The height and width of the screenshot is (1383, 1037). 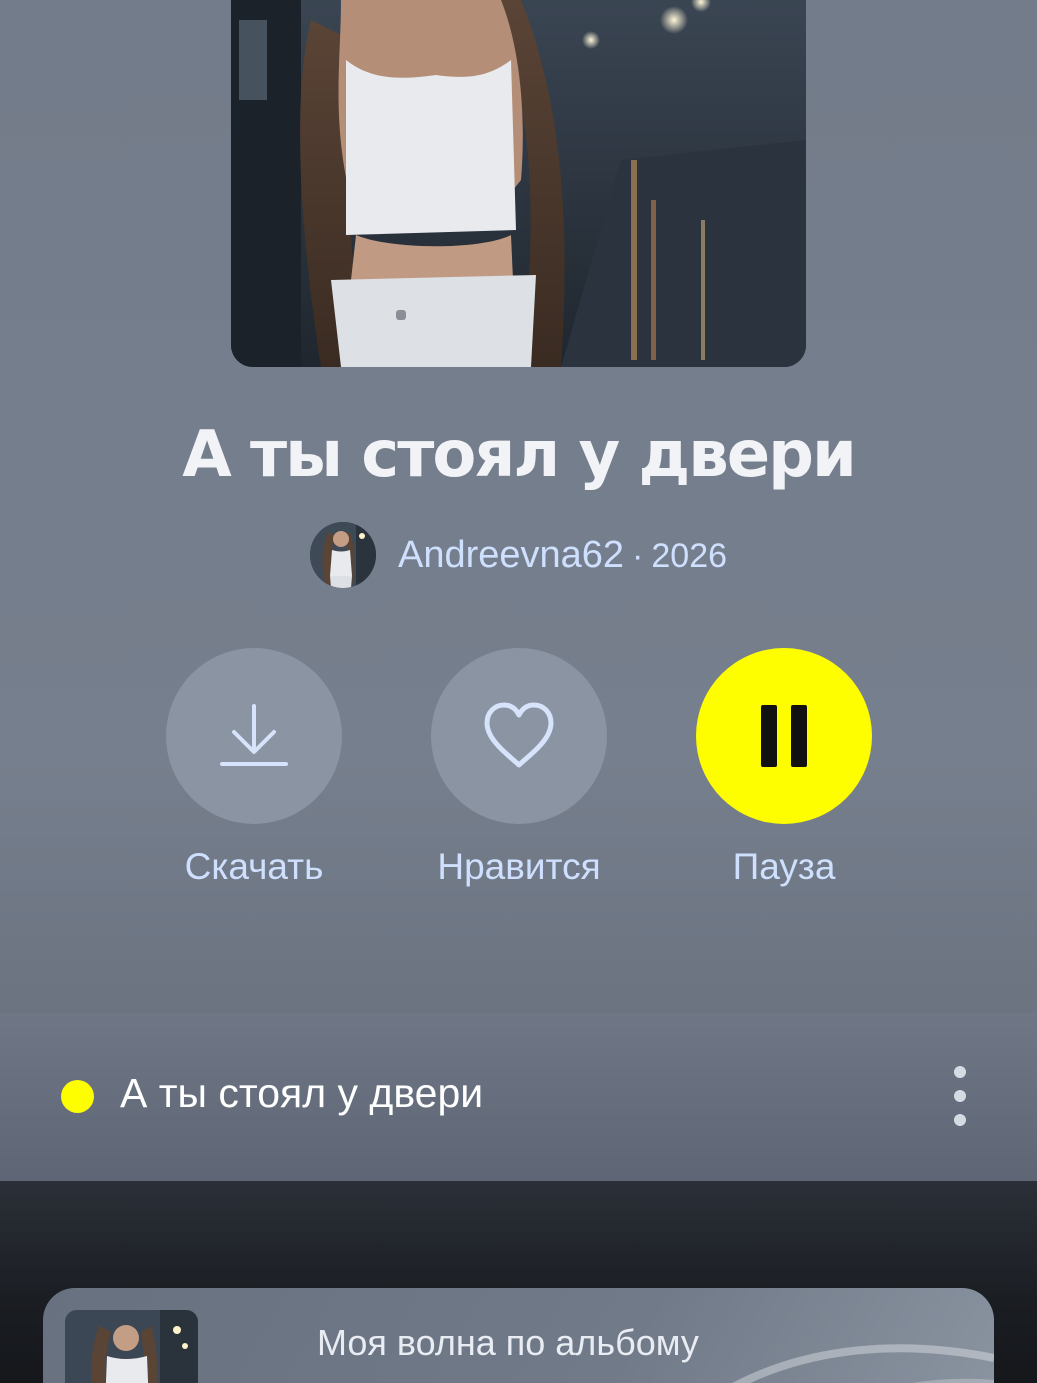 What do you see at coordinates (863, 1363) in the screenshot?
I see `wave-decoration` at bounding box center [863, 1363].